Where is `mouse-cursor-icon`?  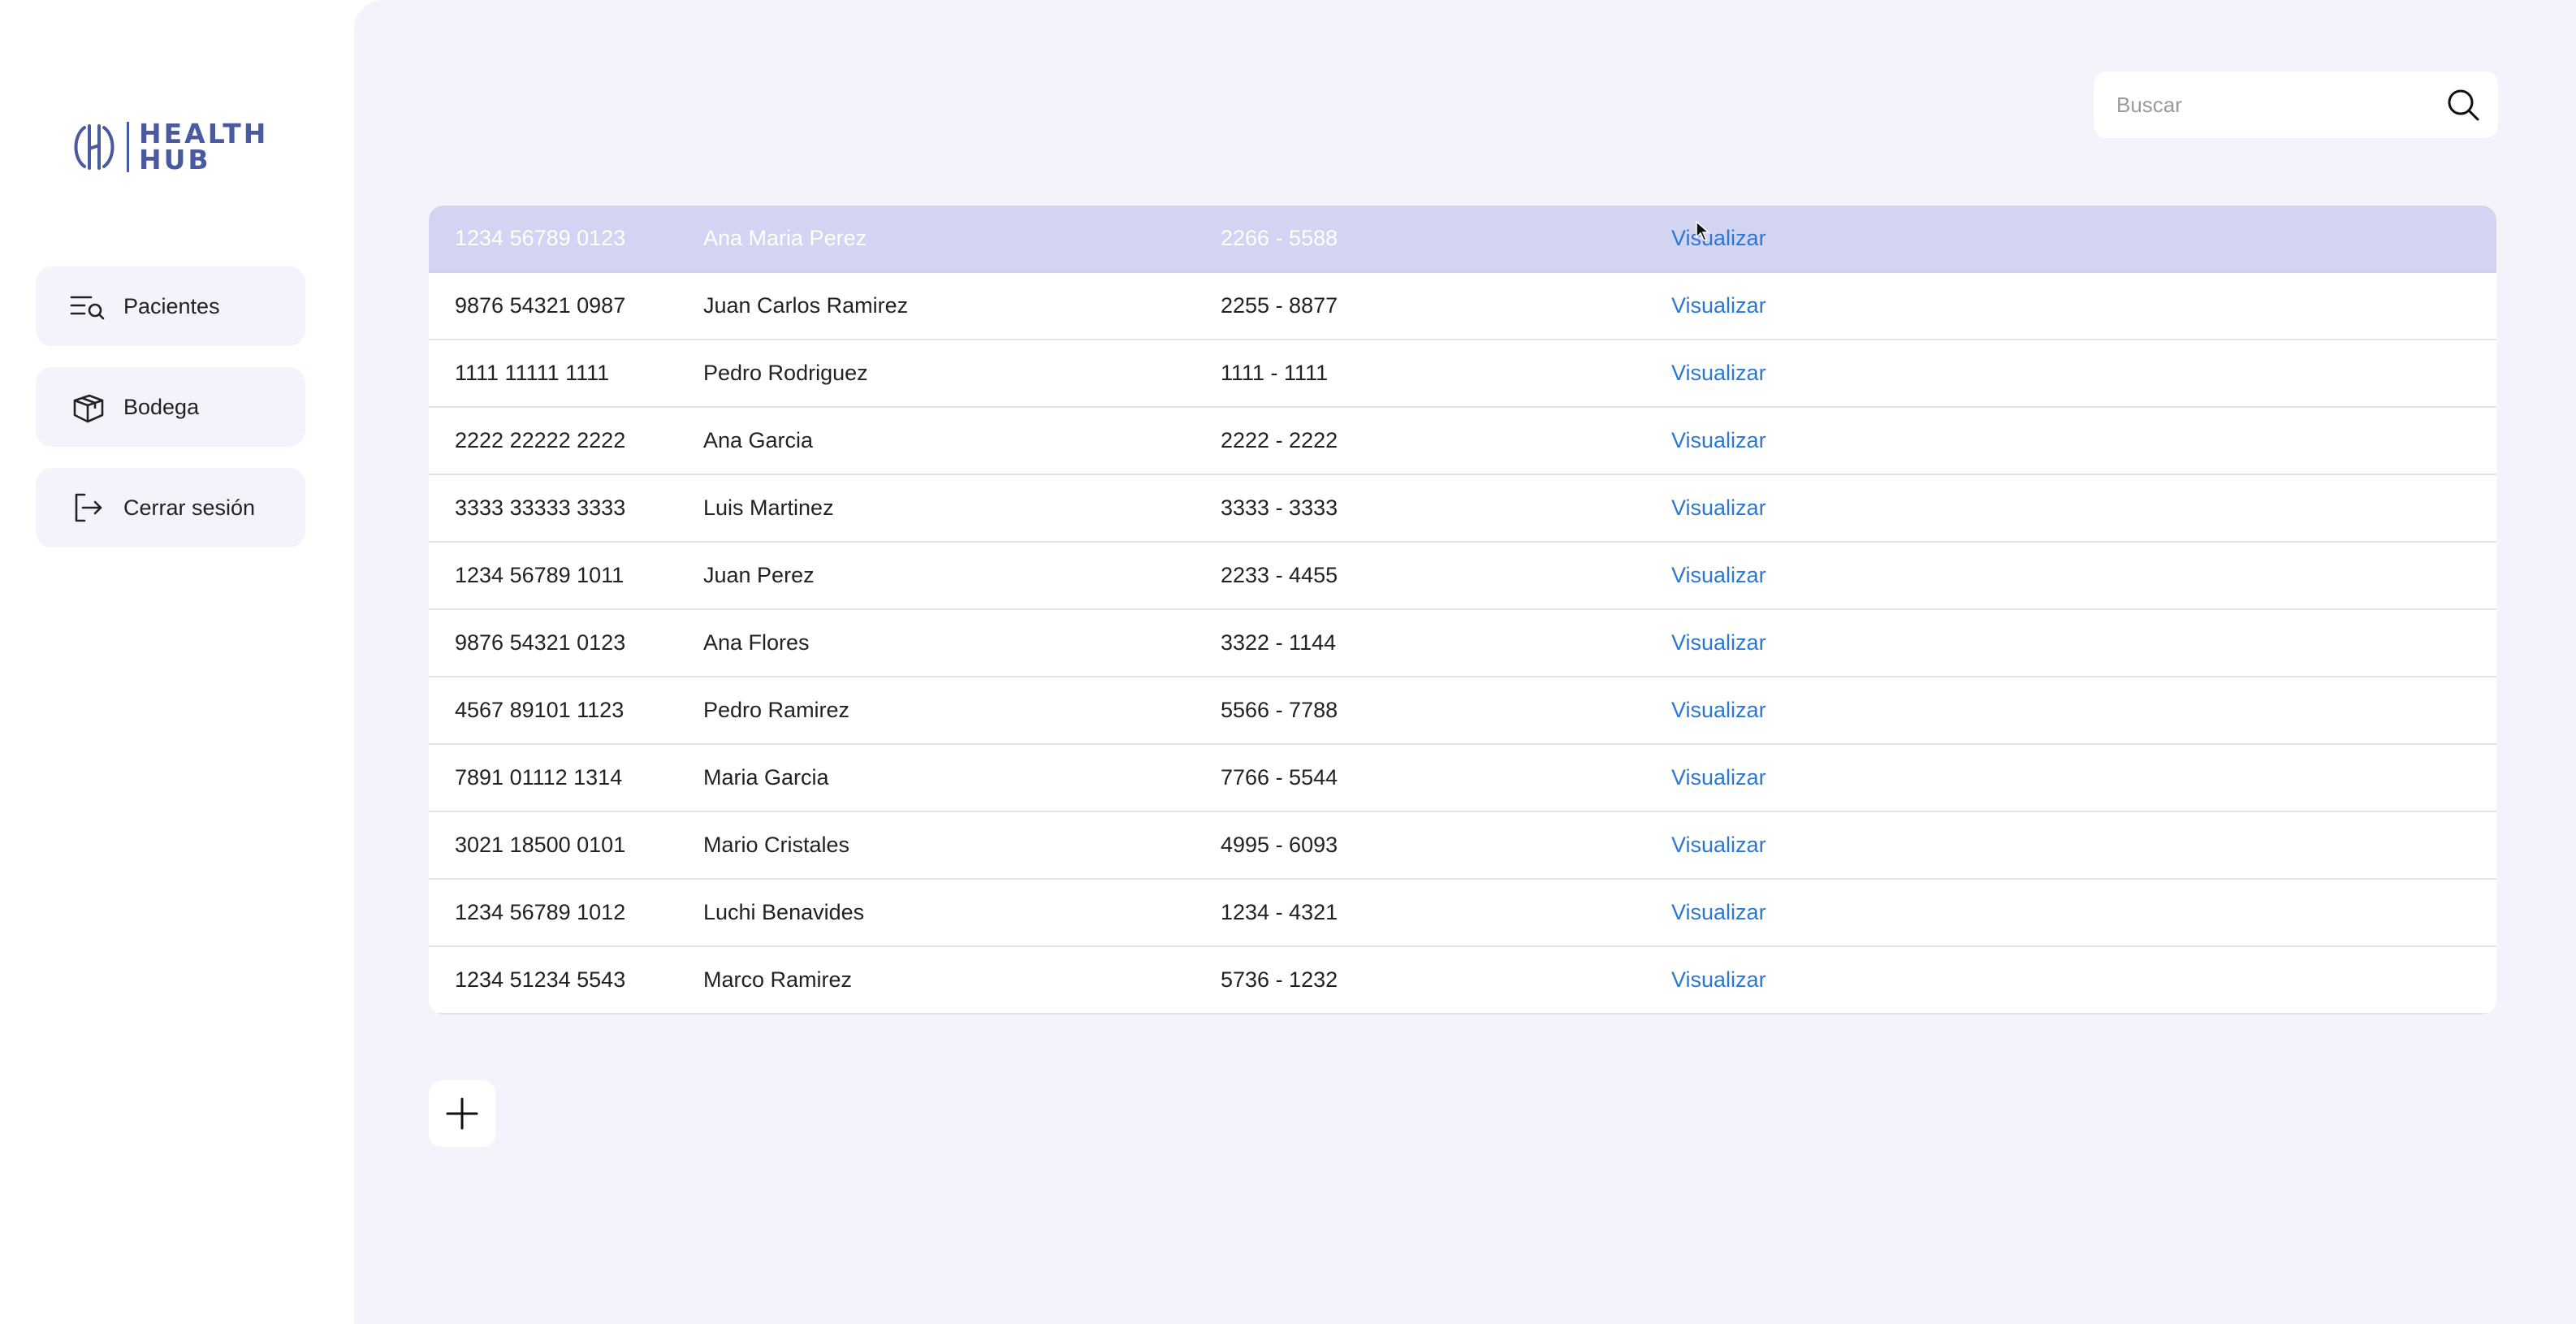 mouse-cursor-icon is located at coordinates (1703, 231).